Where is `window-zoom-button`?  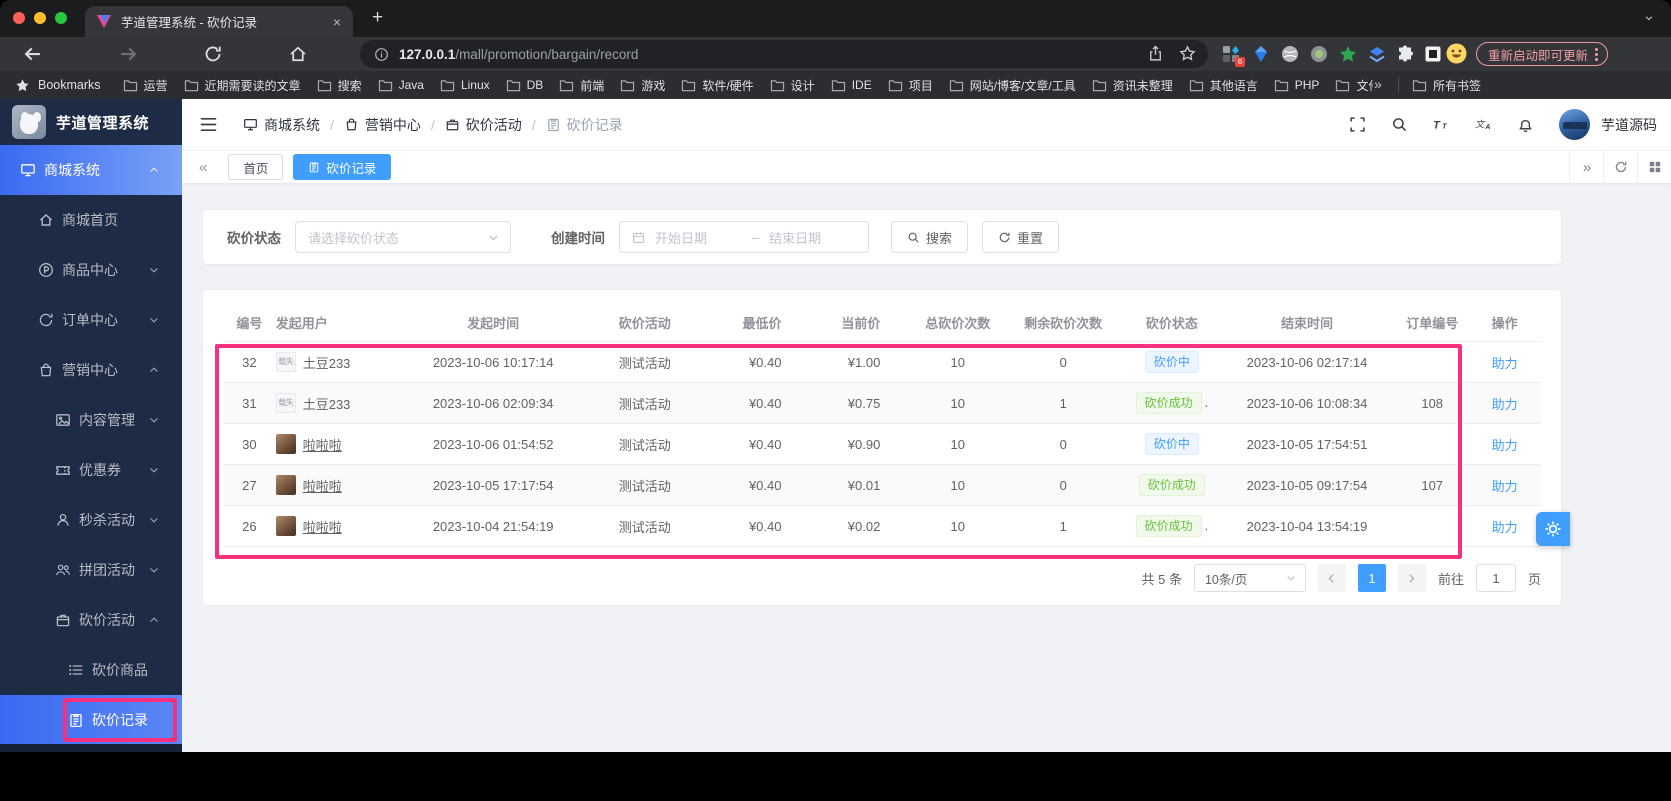 window-zoom-button is located at coordinates (61, 18).